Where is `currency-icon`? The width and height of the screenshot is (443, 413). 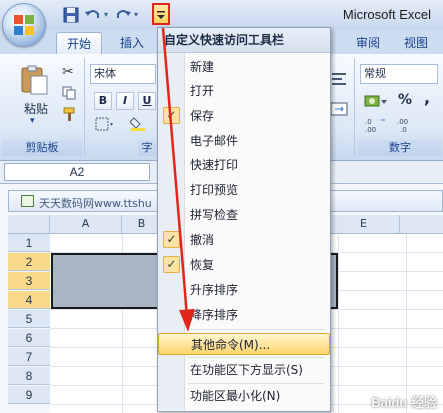
currency-icon is located at coordinates (376, 101).